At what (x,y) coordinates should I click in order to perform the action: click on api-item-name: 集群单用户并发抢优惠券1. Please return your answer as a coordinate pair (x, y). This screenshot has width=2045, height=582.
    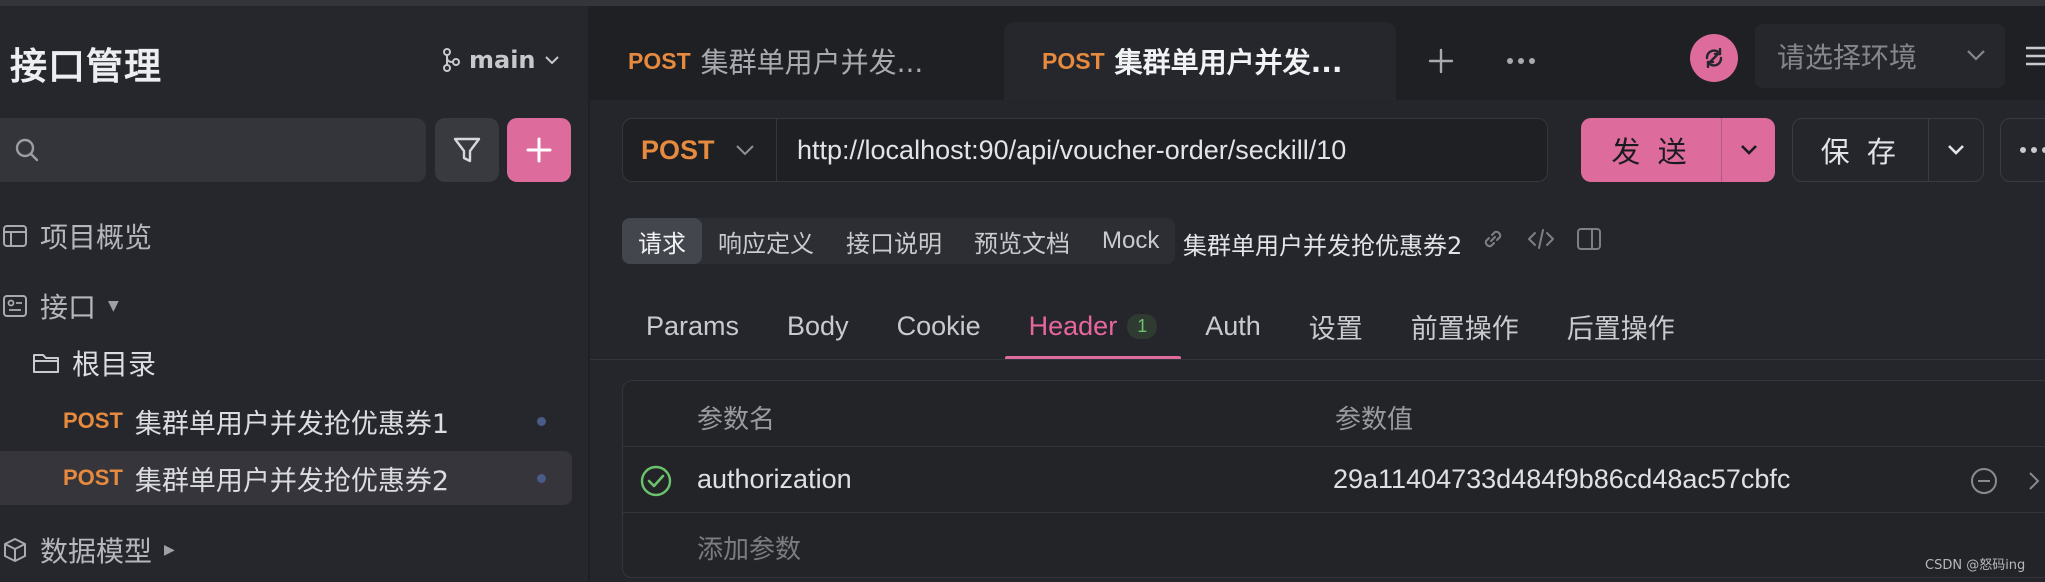
    Looking at the image, I should click on (292, 424).